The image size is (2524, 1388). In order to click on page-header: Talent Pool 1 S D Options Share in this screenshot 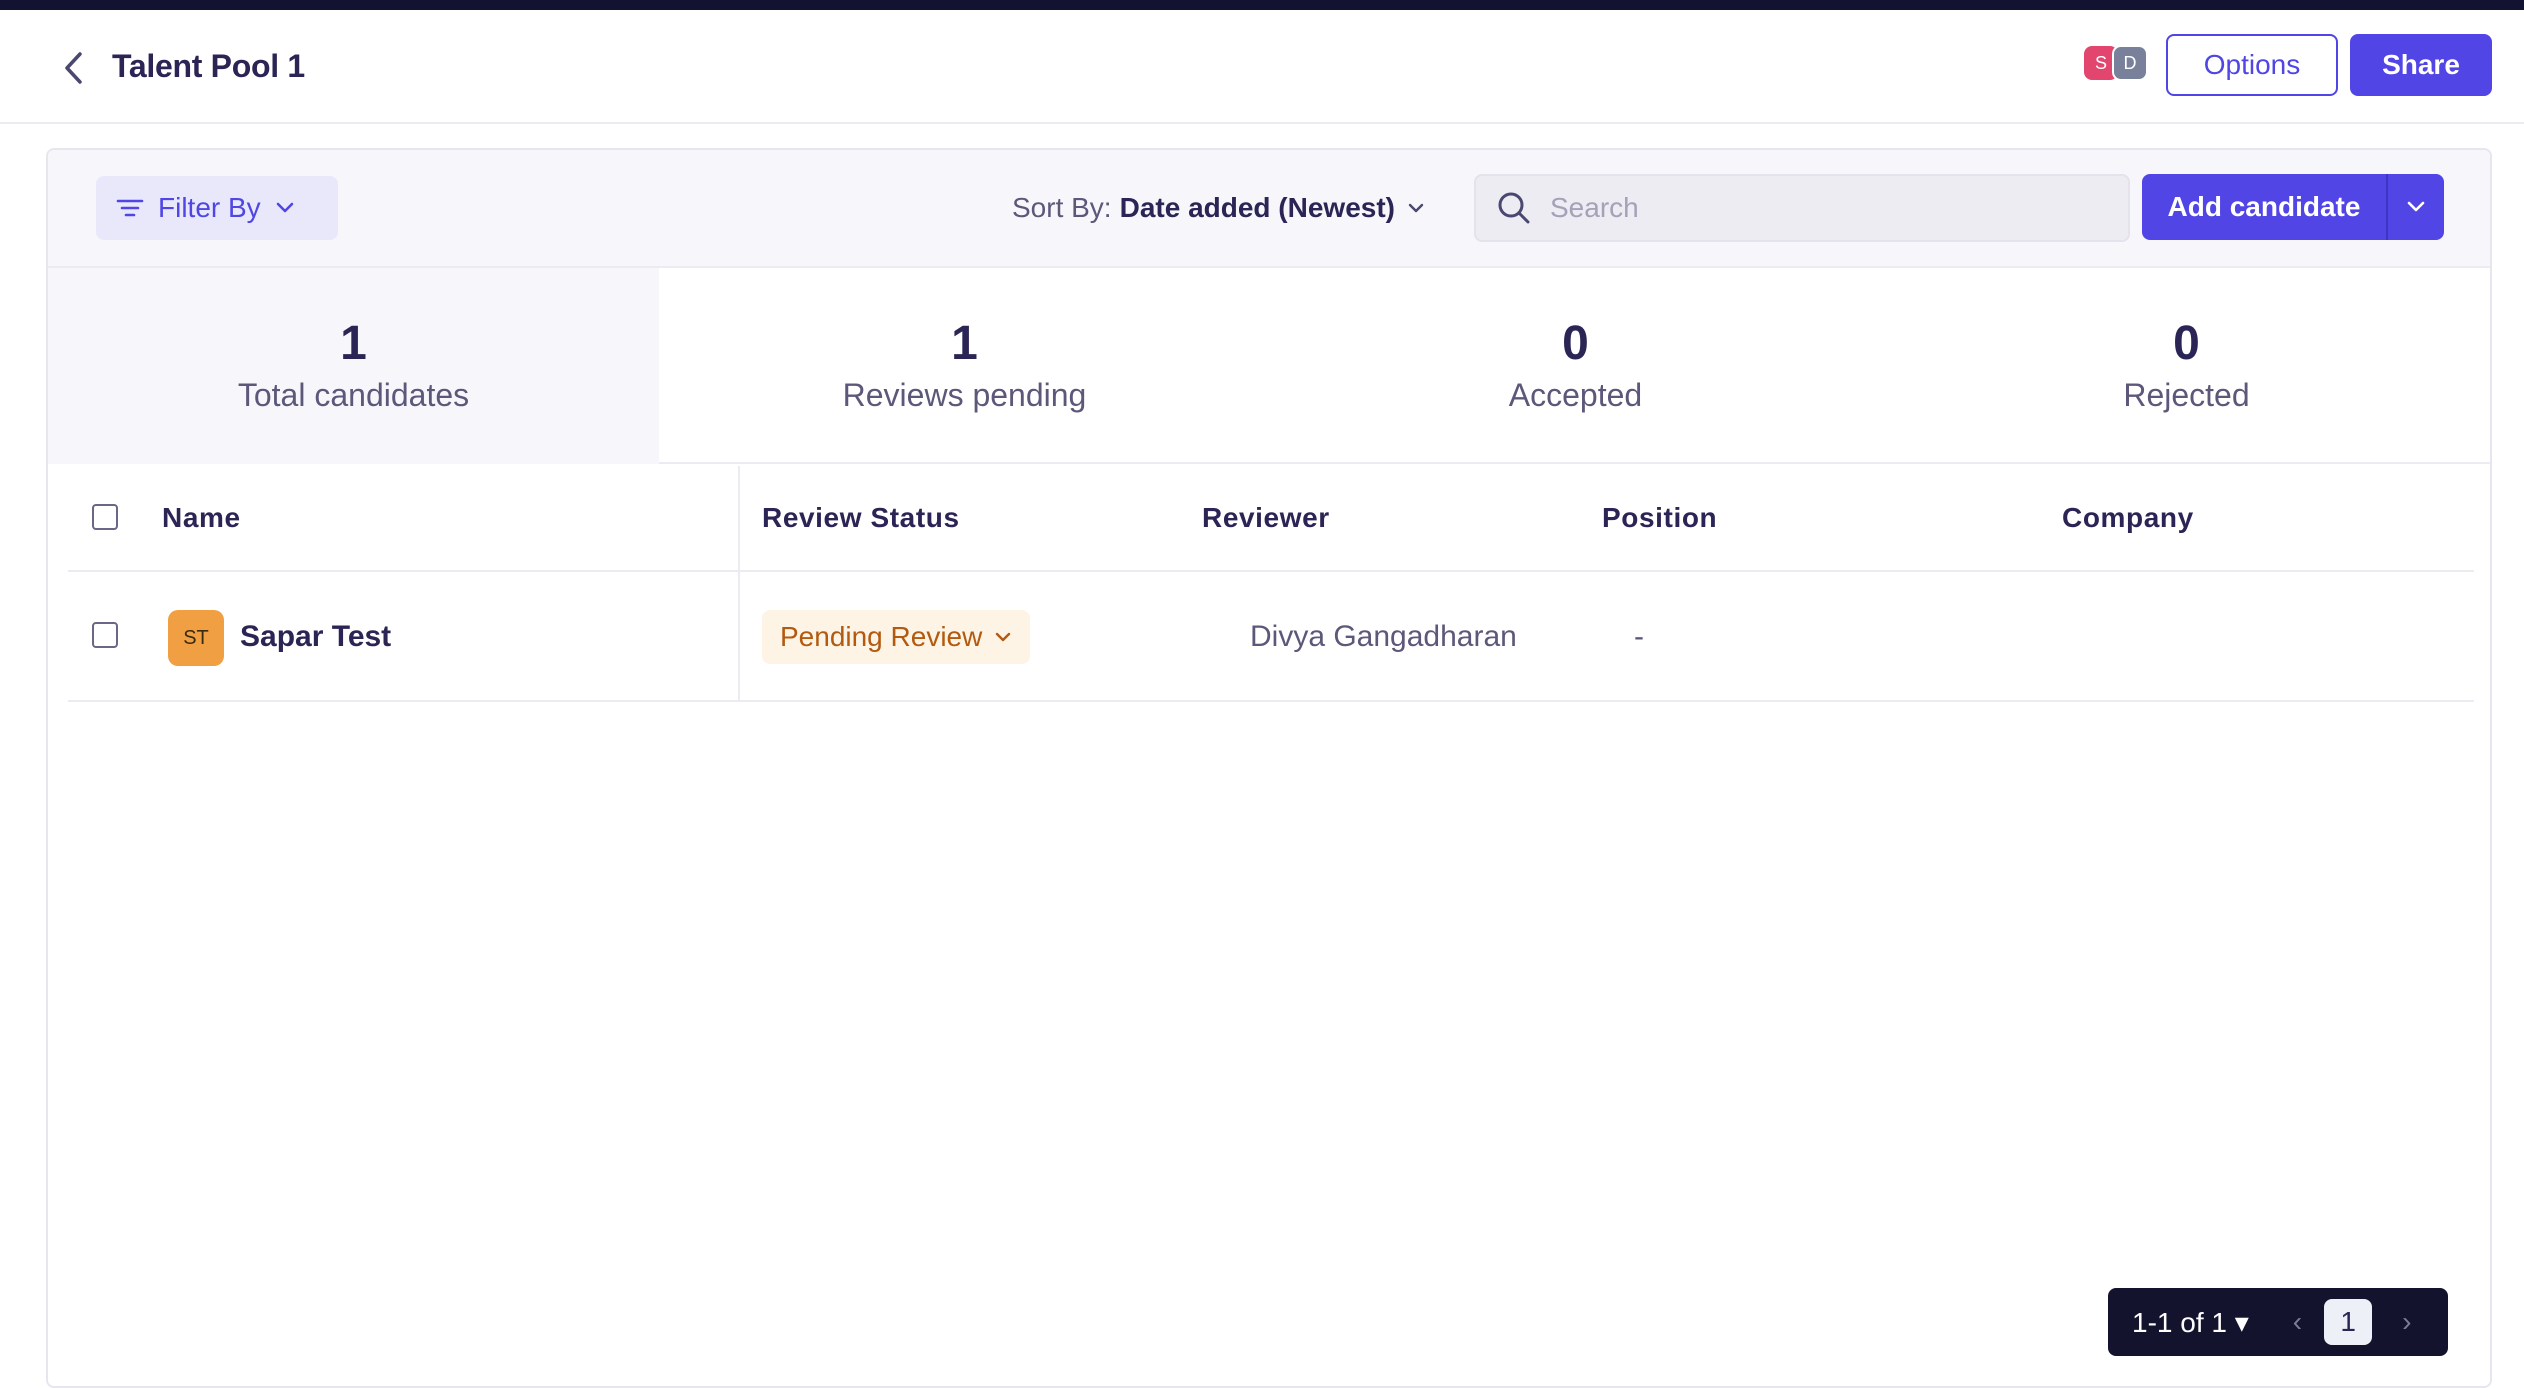, I will do `click(1262, 67)`.